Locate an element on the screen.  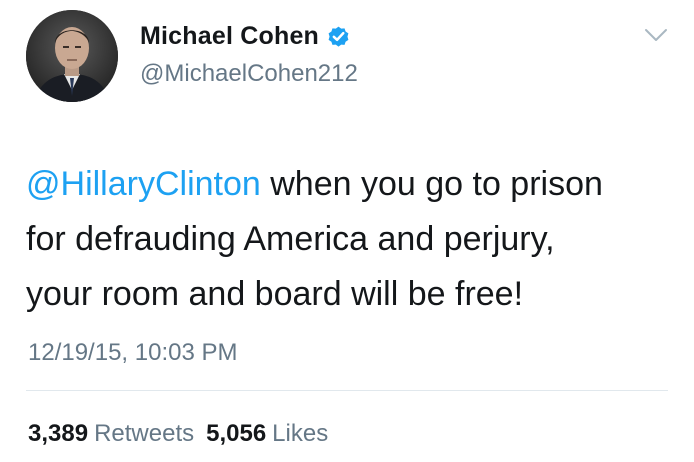
likes-stat: 5,056 Likes is located at coordinates (267, 434).